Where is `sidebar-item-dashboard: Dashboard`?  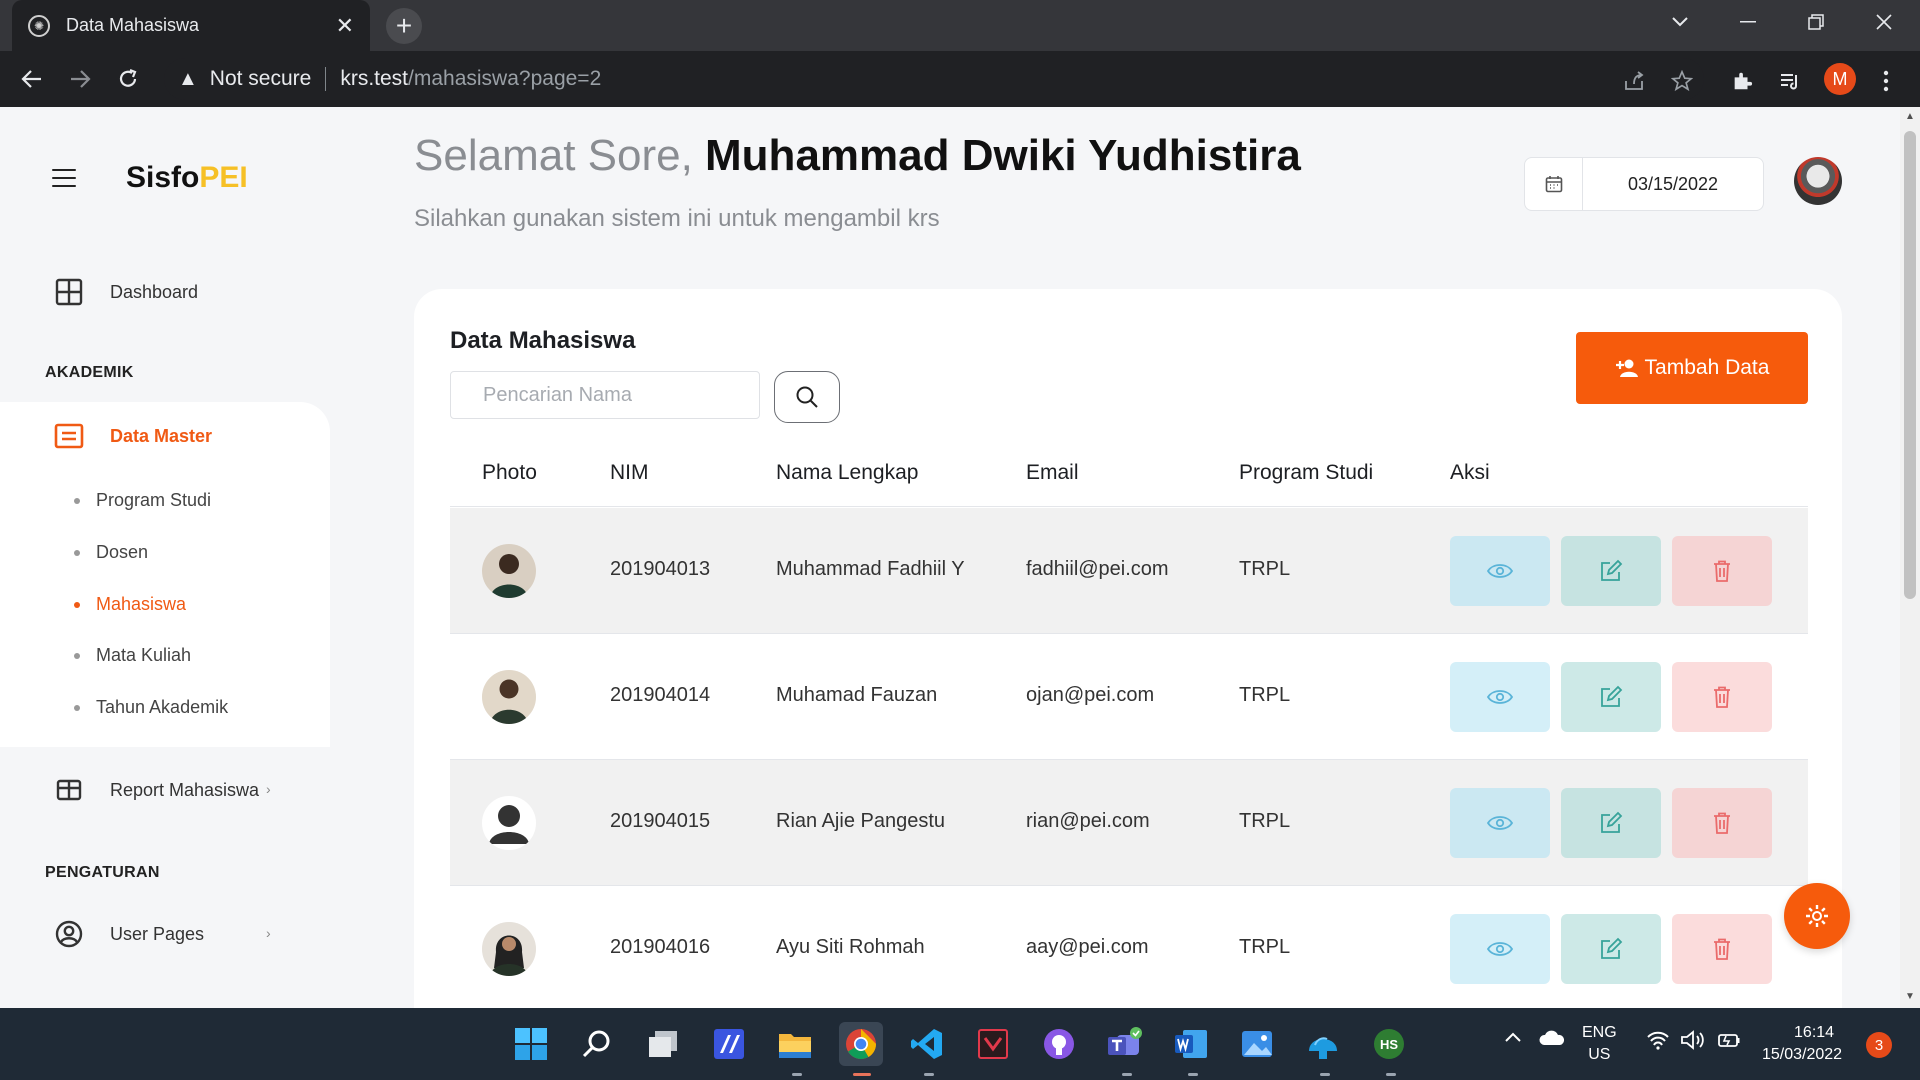
sidebar-item-dashboard: Dashboard is located at coordinates (126, 292).